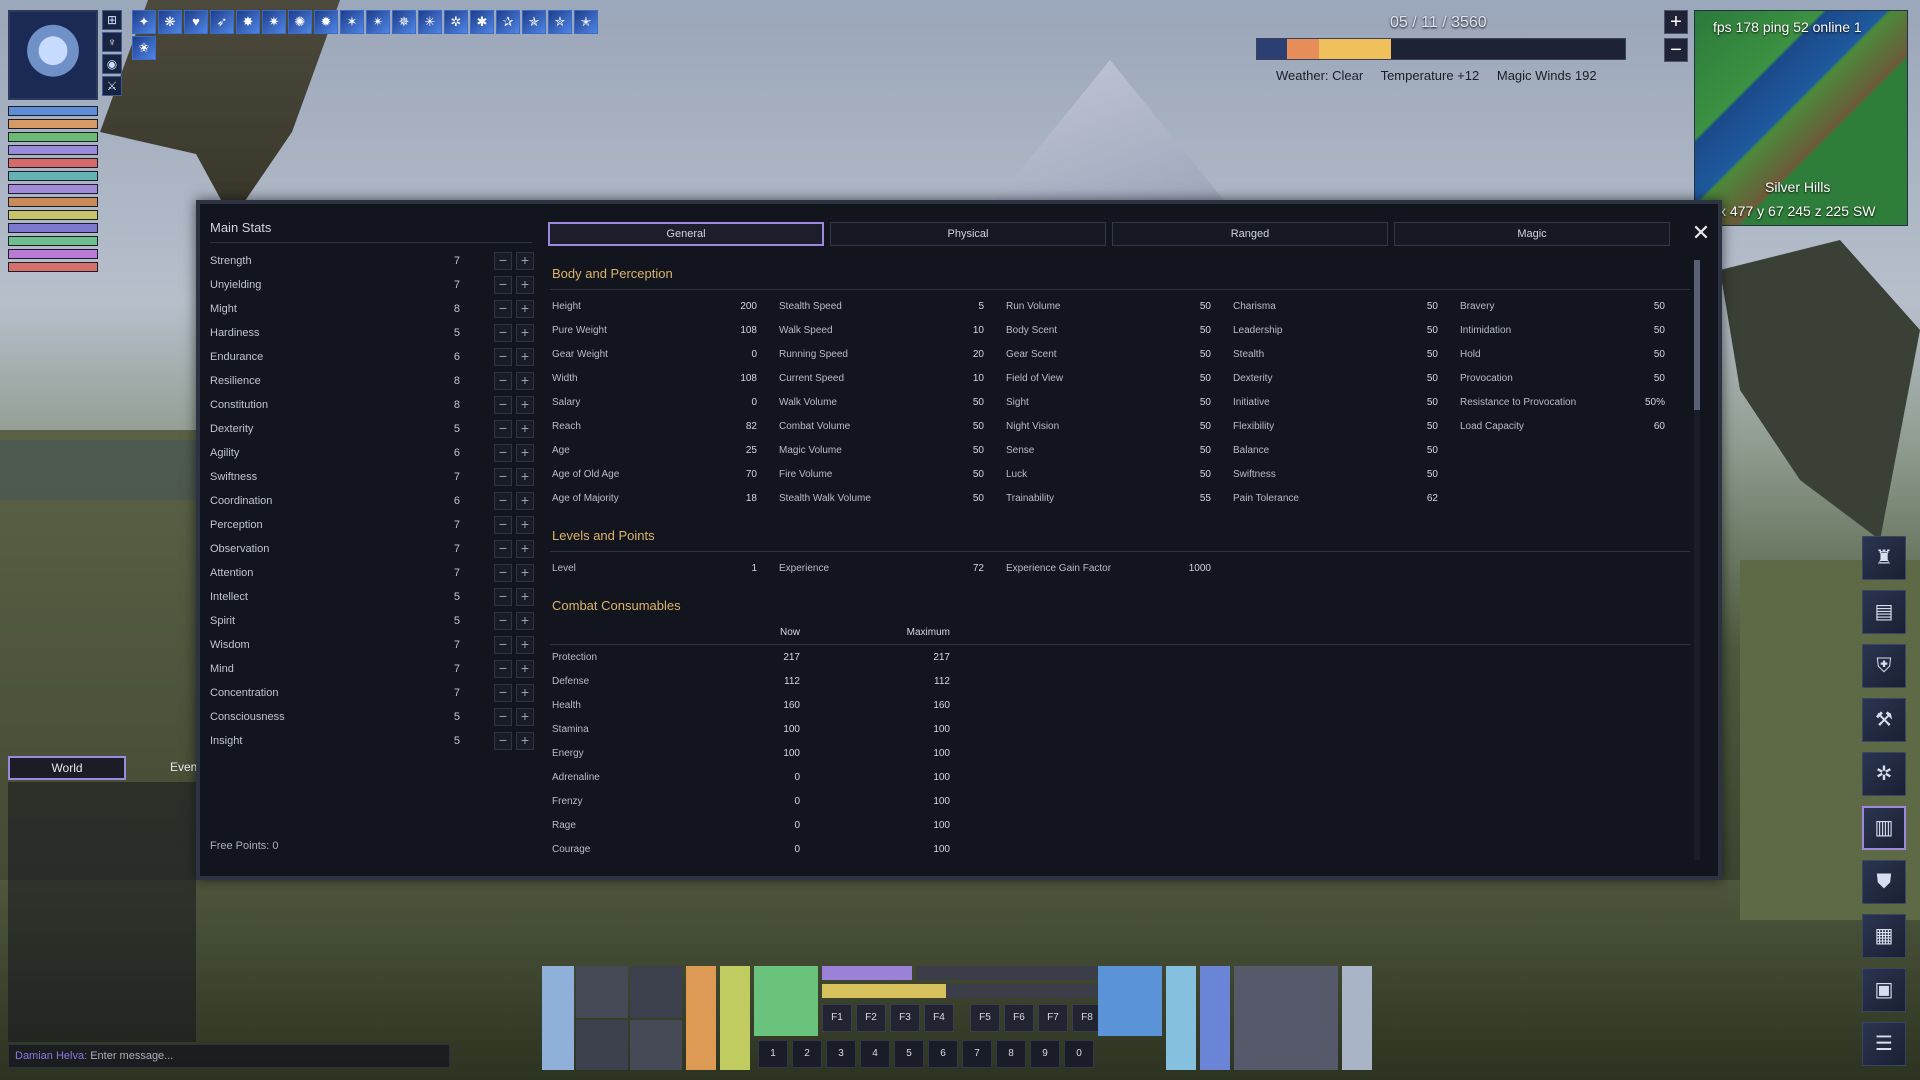 Image resolution: width=1920 pixels, height=1080 pixels. What do you see at coordinates (786, 1001) in the screenshot?
I see `hotbar-slot-green` at bounding box center [786, 1001].